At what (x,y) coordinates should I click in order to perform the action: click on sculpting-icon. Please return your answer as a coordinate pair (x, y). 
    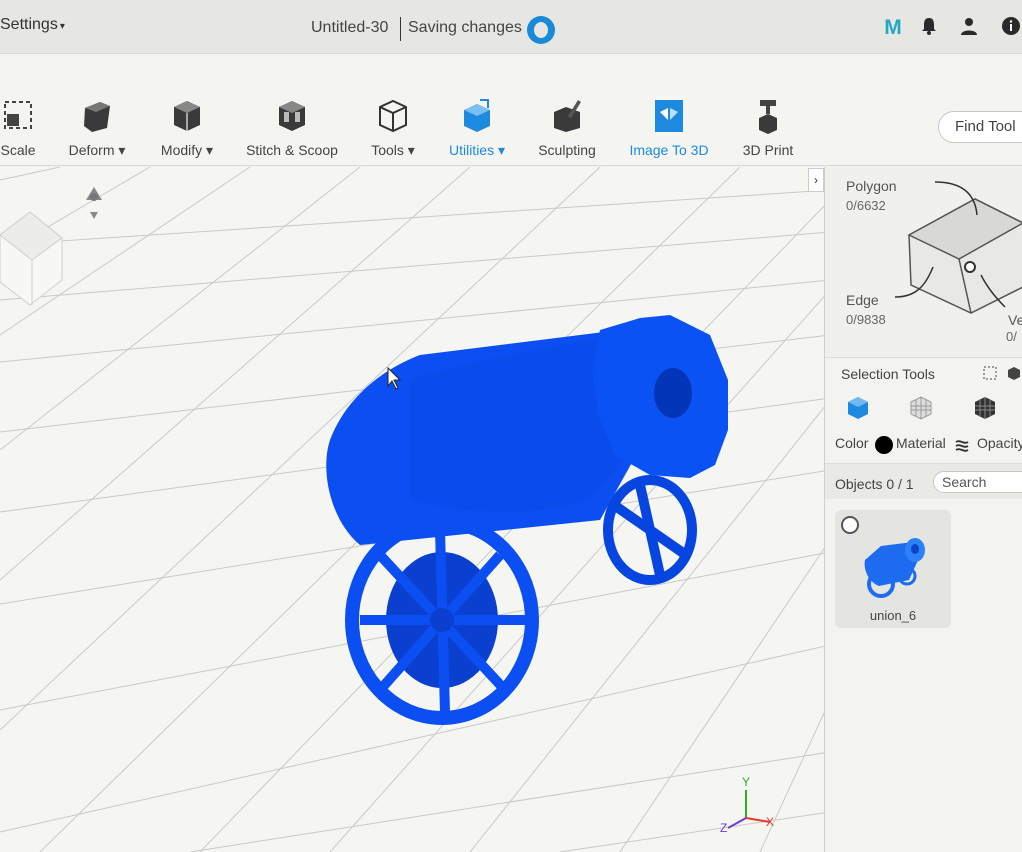
    Looking at the image, I should click on (567, 116).